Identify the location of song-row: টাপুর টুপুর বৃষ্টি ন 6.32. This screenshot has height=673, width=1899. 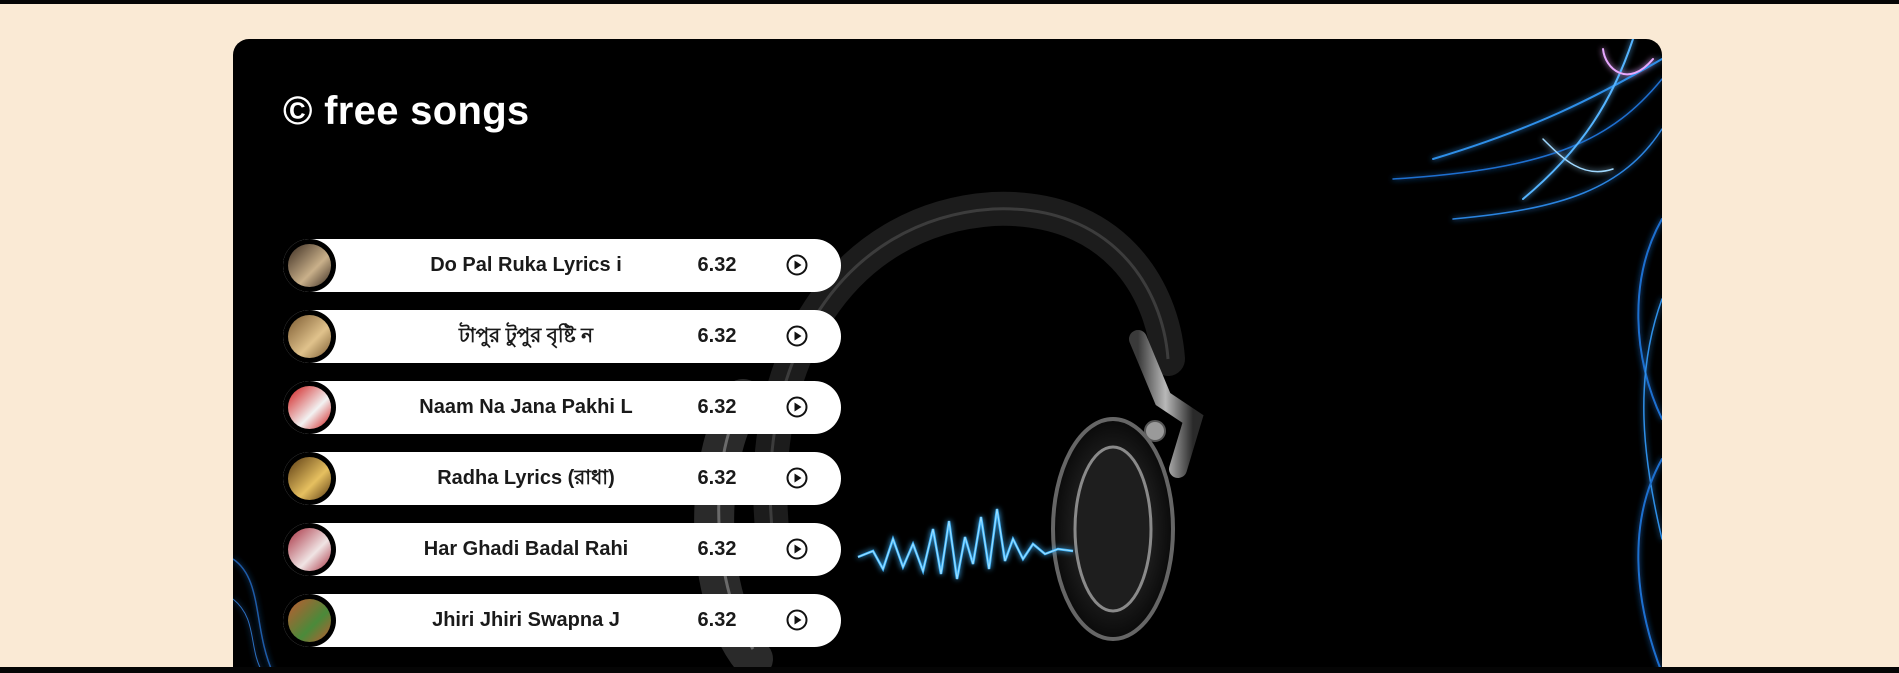
(562, 336).